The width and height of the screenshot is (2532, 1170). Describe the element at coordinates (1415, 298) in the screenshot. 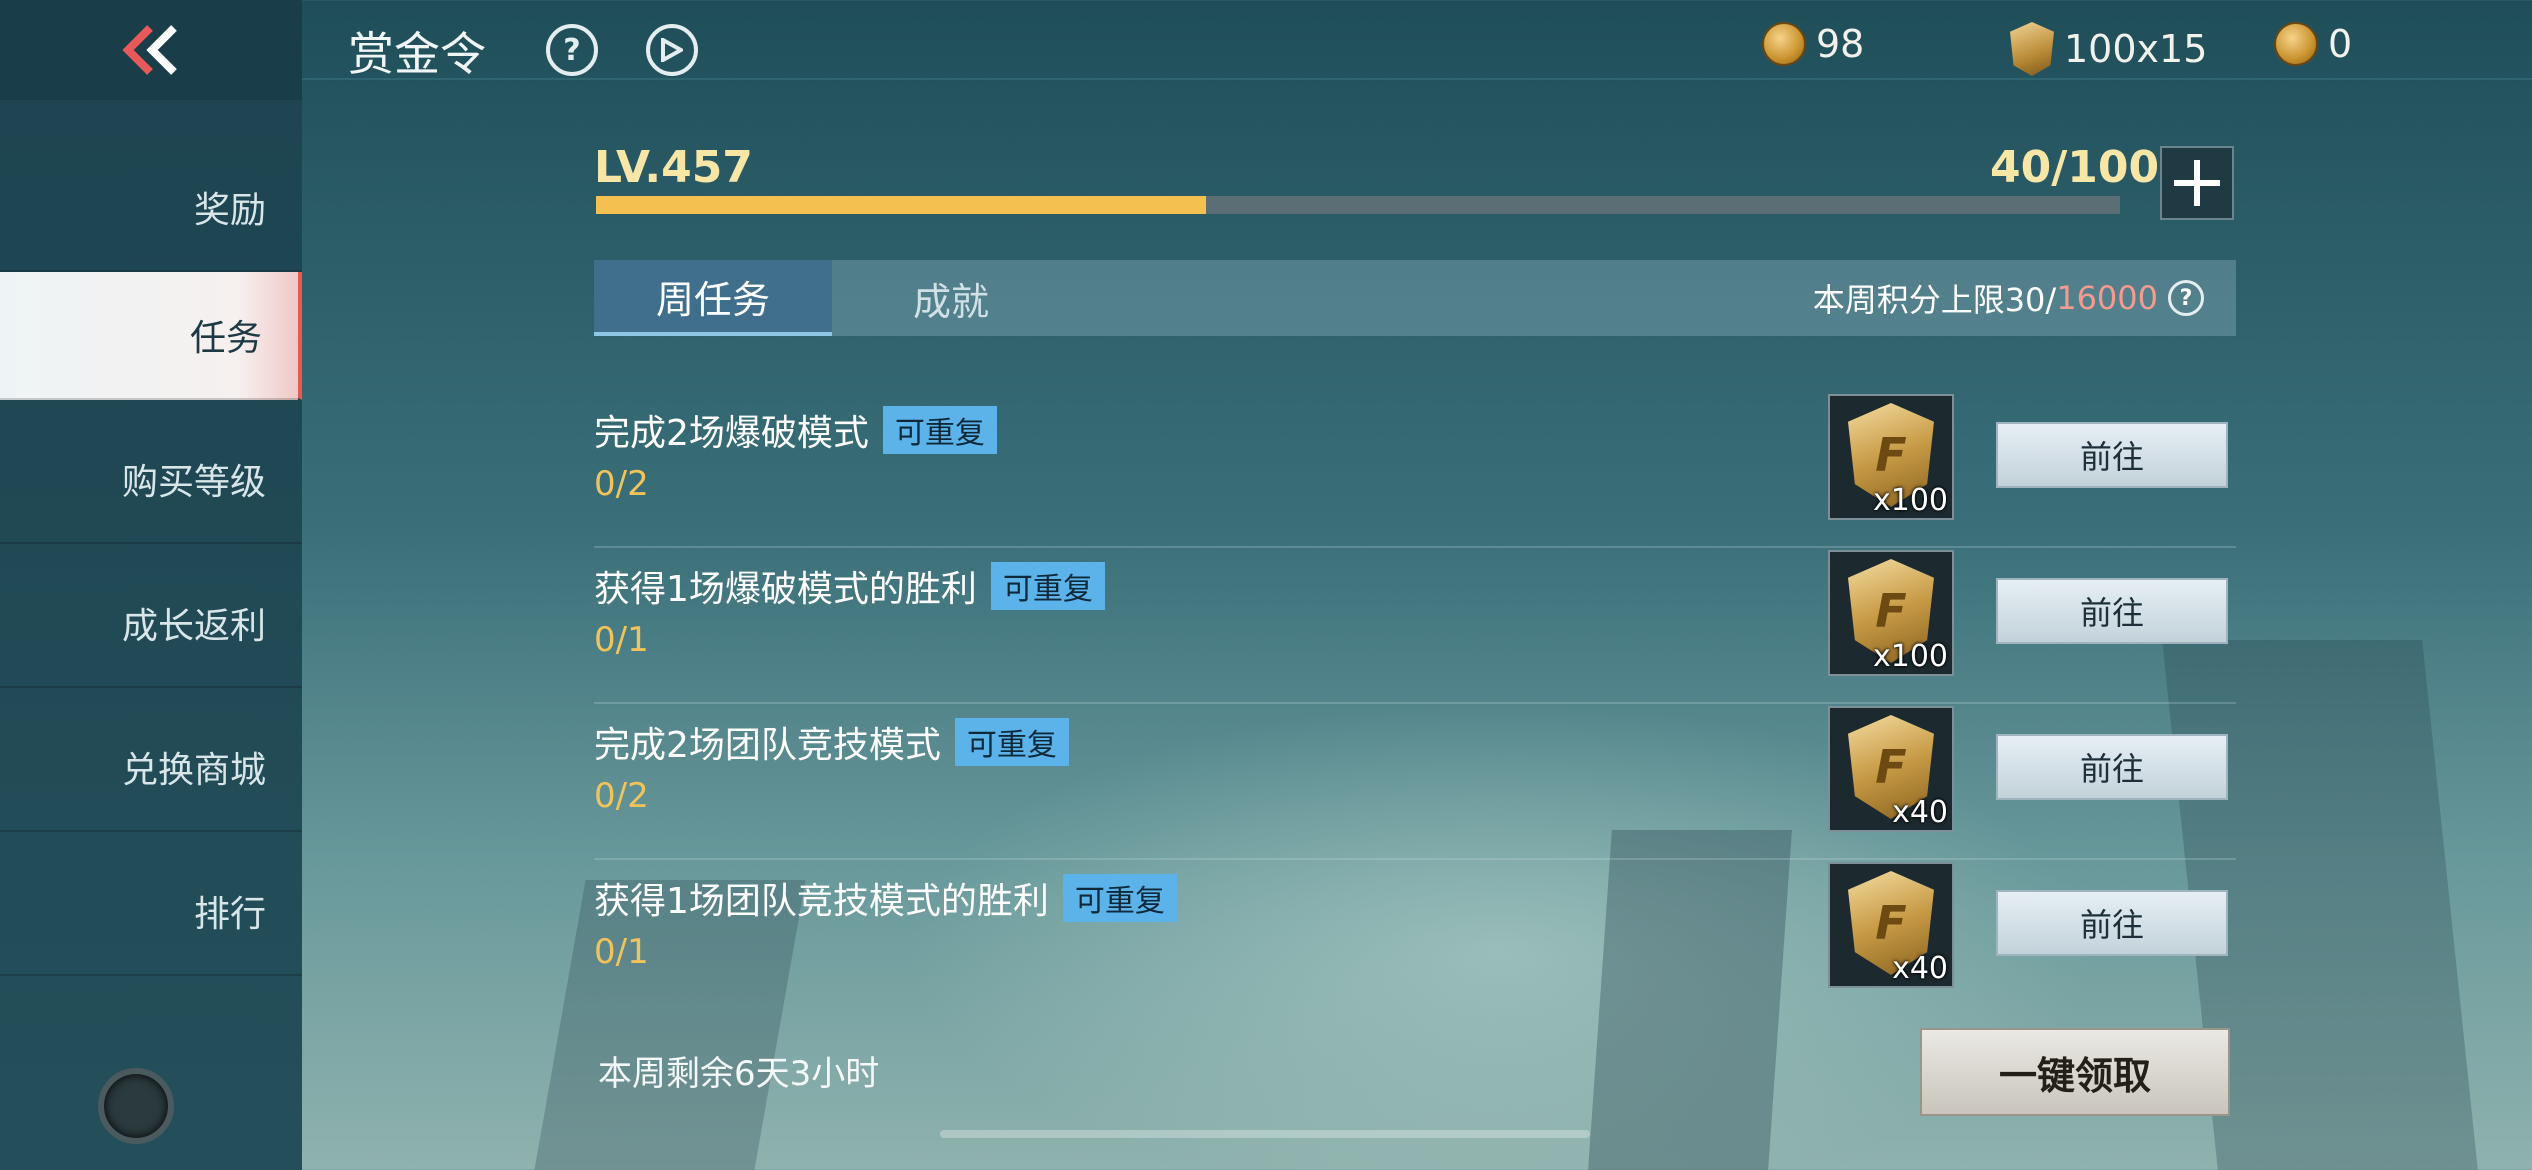

I see `task-tabs: 周任务 成就 本周积分上限30/ 16000 ?` at that location.